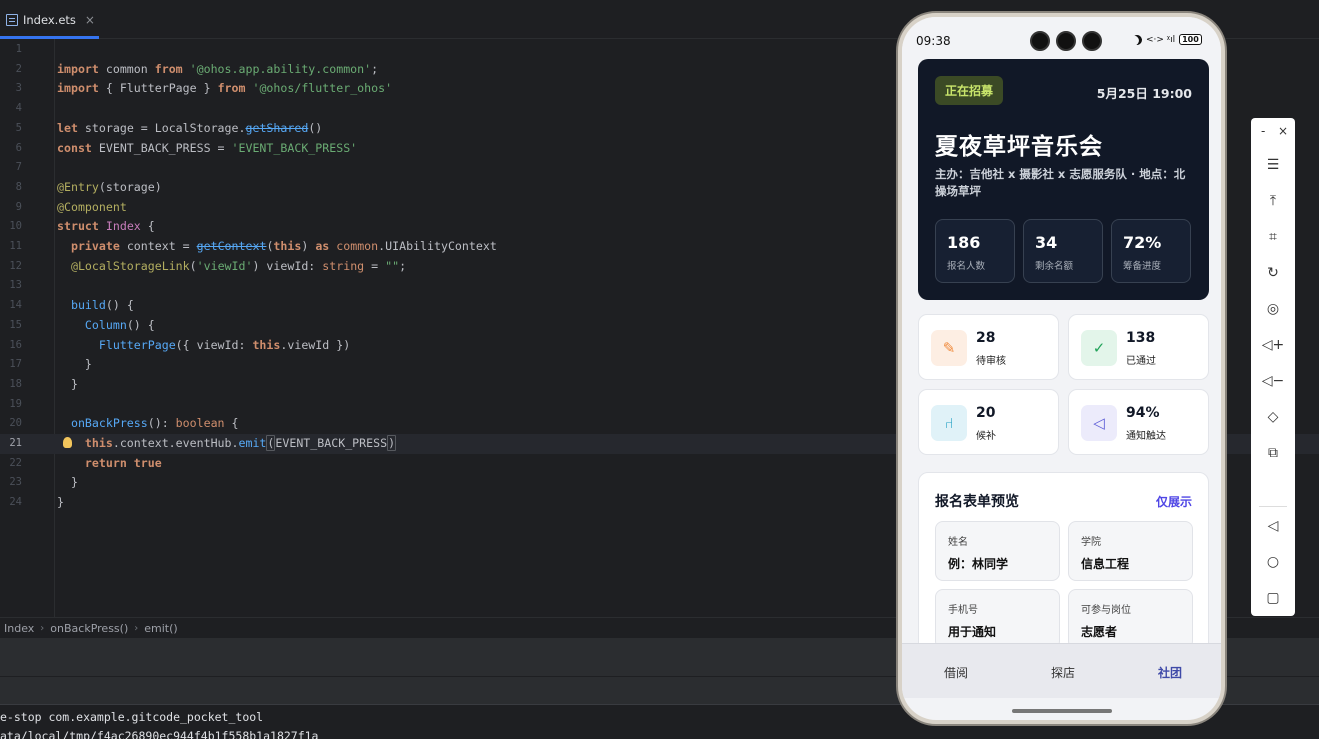  What do you see at coordinates (109, 186) in the screenshot?
I see `code-text: @Entry(storage)` at bounding box center [109, 186].